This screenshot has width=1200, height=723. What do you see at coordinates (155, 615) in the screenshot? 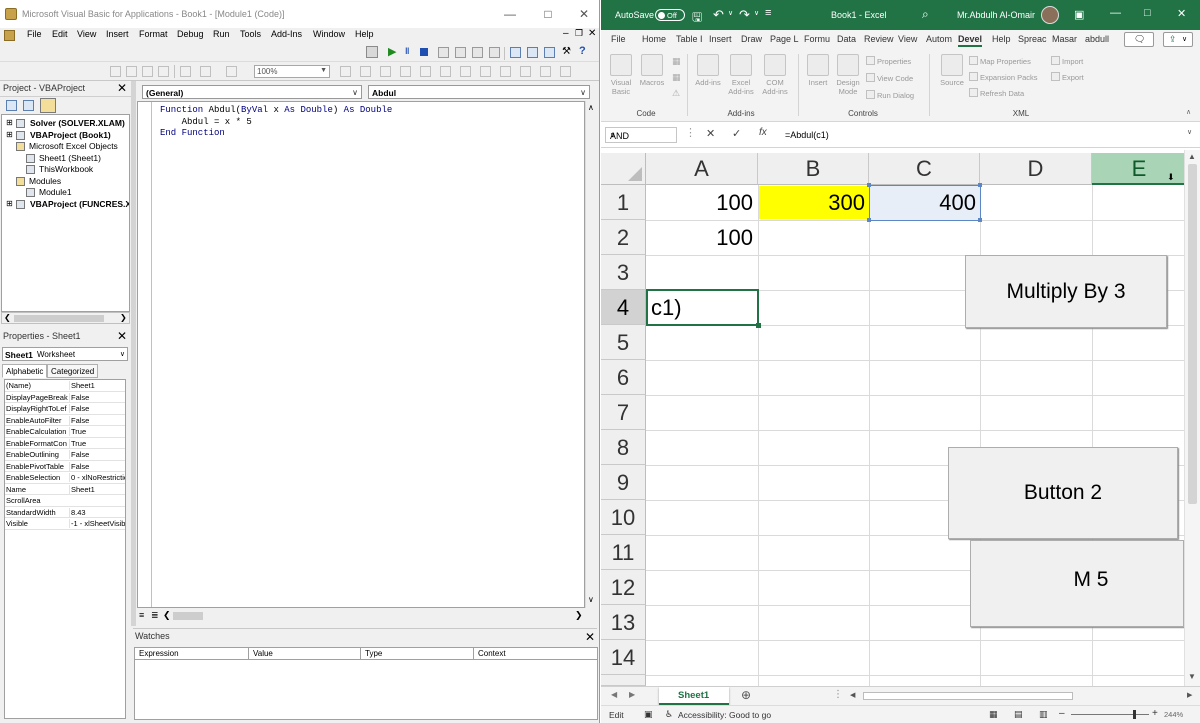
I see `full-module-view-icon: ≣` at bounding box center [155, 615].